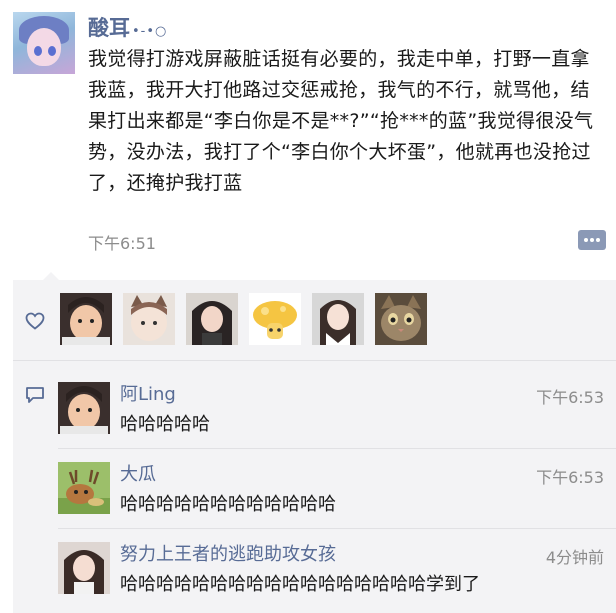  I want to click on commenter-name: 阿Ling, so click(148, 393).